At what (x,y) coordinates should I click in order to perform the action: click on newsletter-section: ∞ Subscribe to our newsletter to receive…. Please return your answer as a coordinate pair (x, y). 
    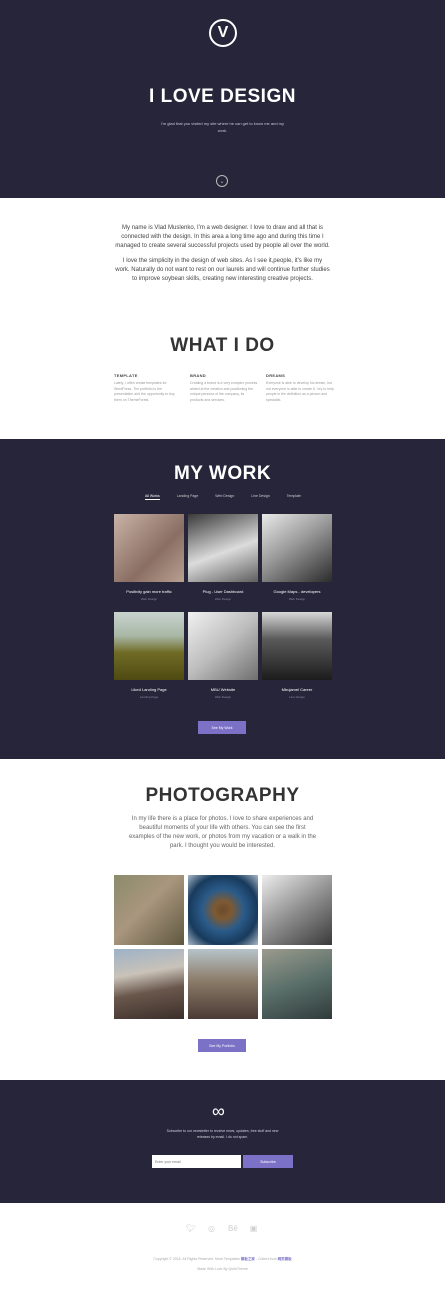
    Looking at the image, I should click on (222, 1141).